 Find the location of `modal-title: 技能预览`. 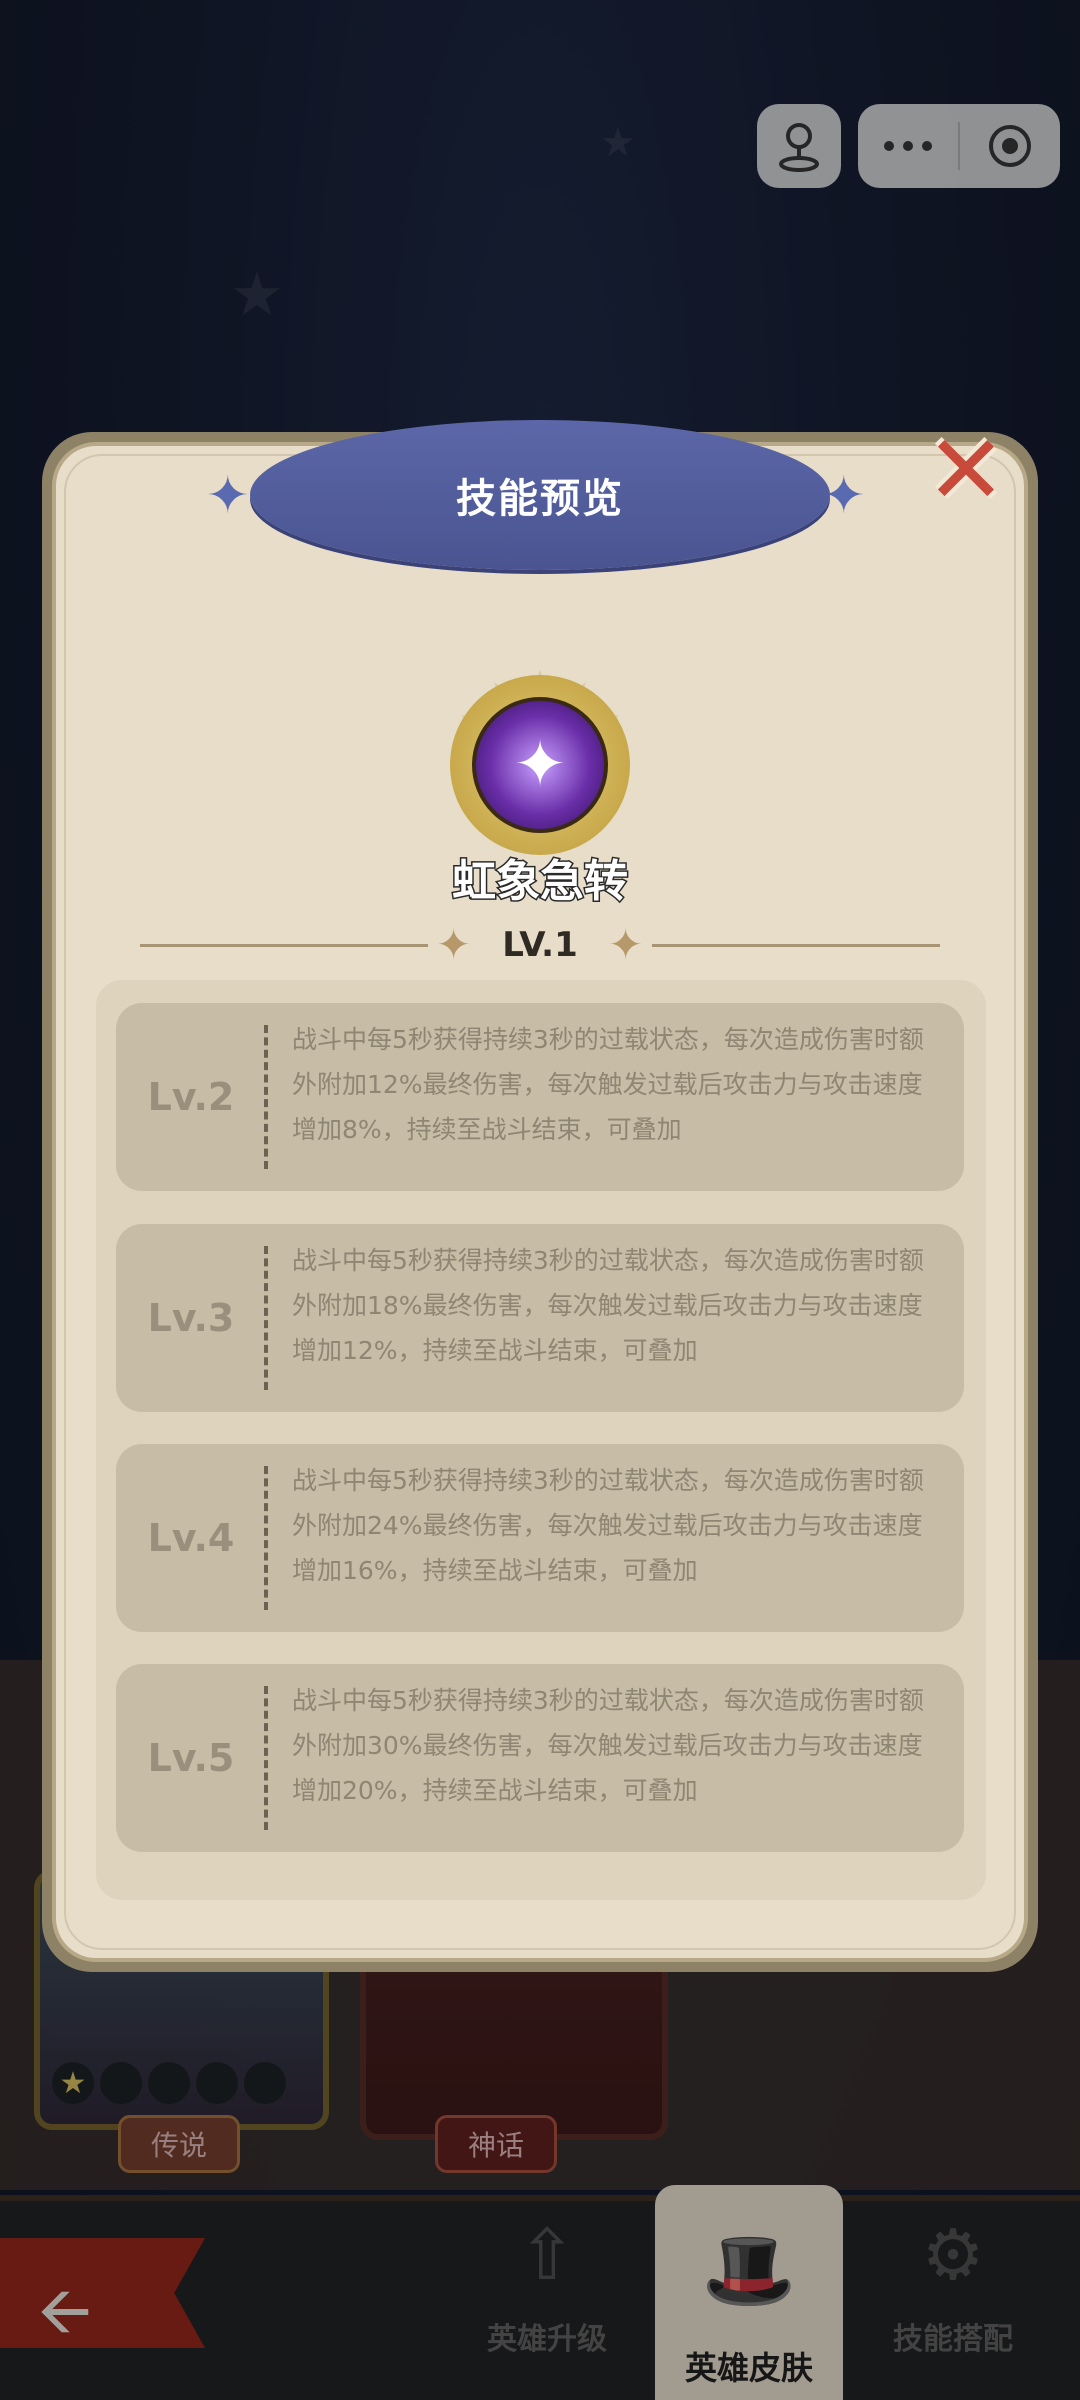

modal-title: 技能预览 is located at coordinates (540, 499).